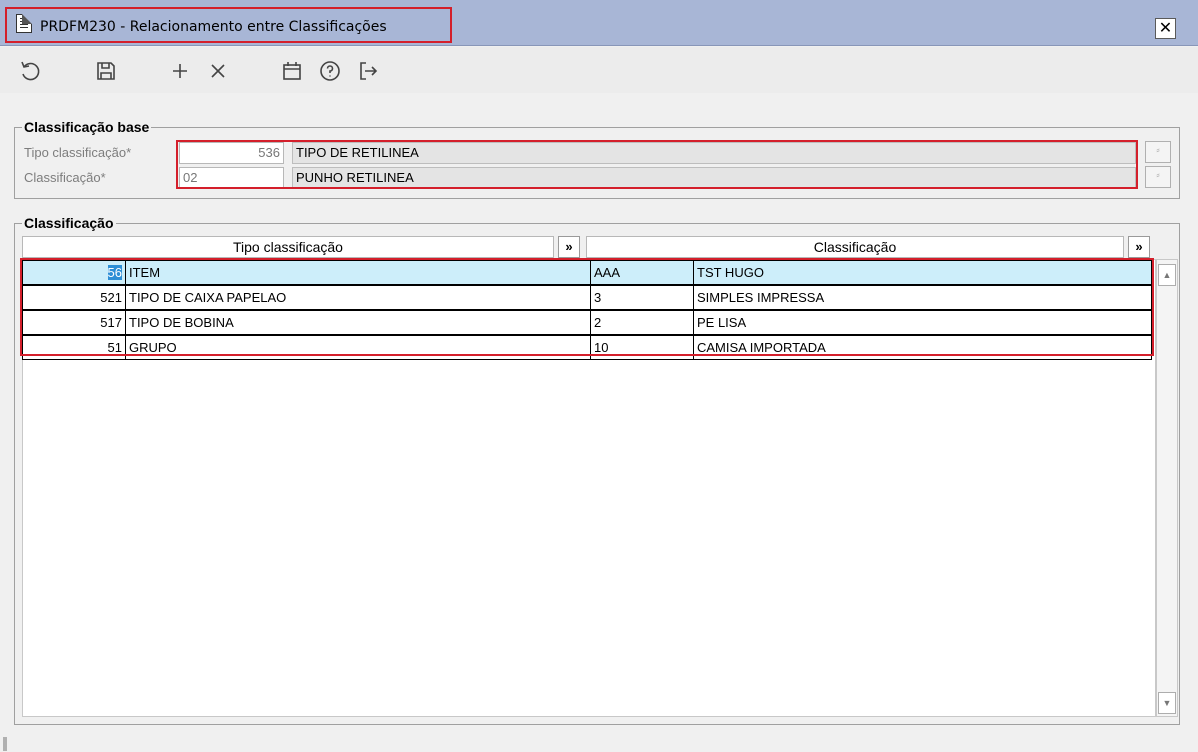 The image size is (1198, 752). I want to click on undo-icon, so click(30, 71).